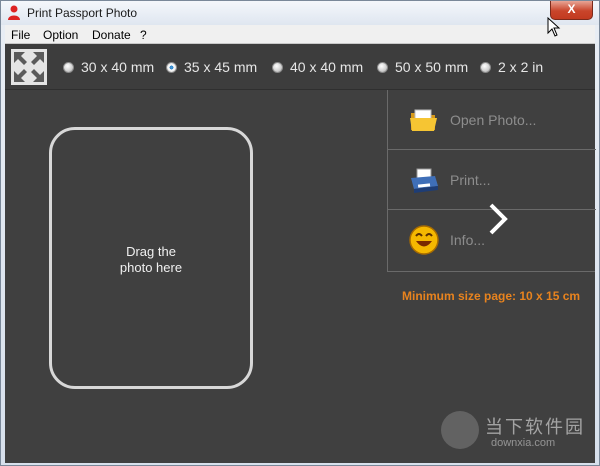  I want to click on minimum-size-note: Minimum size page: 10 x 15 cm, so click(491, 296).